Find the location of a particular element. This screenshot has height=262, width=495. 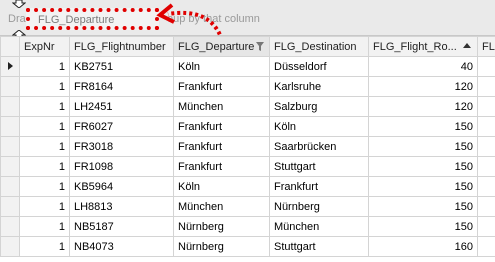

cell-flightnumber: KB5964 is located at coordinates (121, 186).